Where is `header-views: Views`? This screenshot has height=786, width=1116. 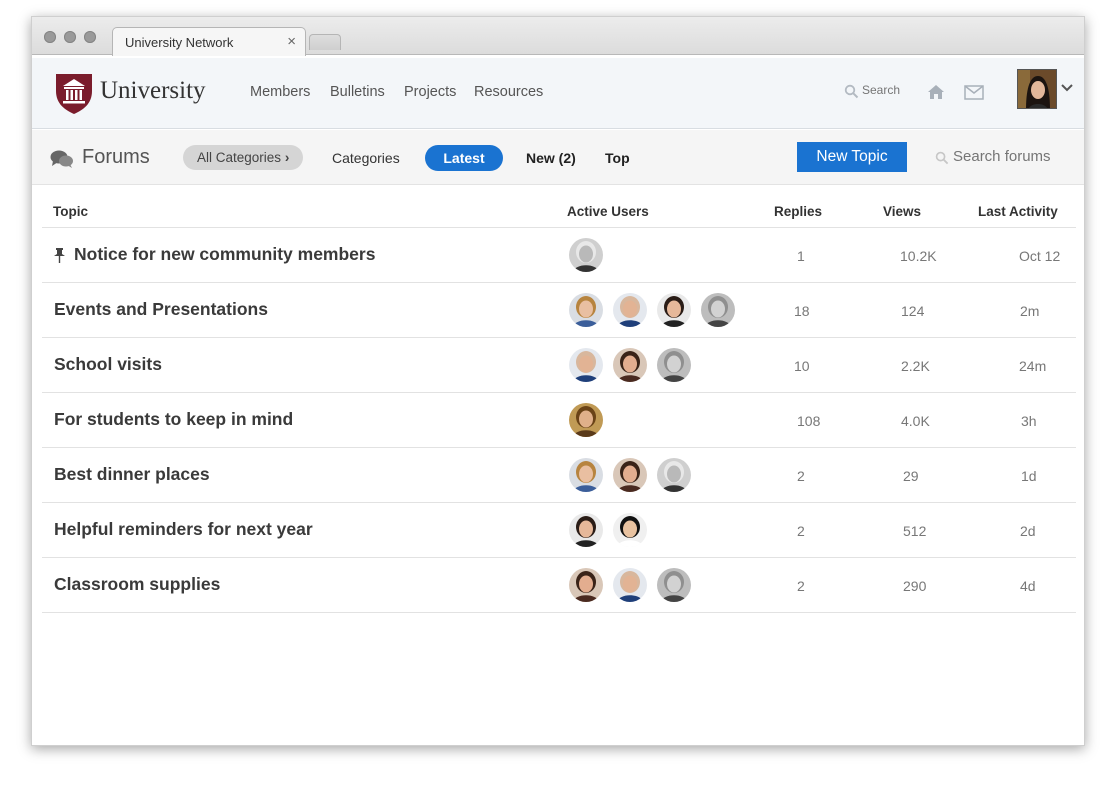 header-views: Views is located at coordinates (902, 211).